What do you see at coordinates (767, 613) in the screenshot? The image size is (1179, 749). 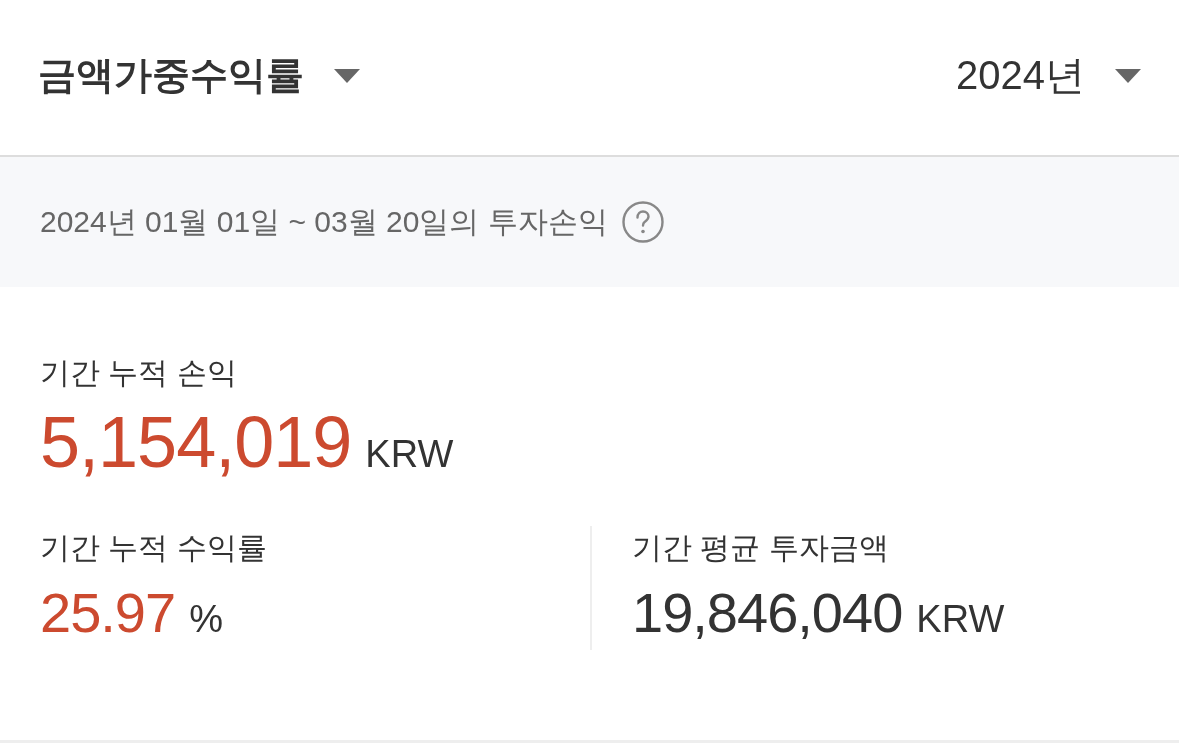 I see `metric-value: 19,846,040` at bounding box center [767, 613].